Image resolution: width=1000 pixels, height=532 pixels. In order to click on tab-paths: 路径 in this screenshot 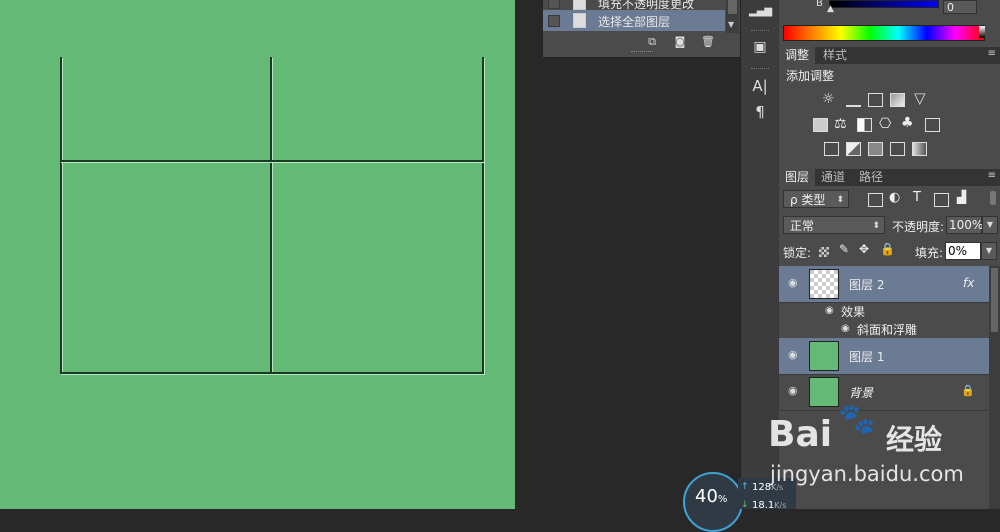, I will do `click(871, 177)`.